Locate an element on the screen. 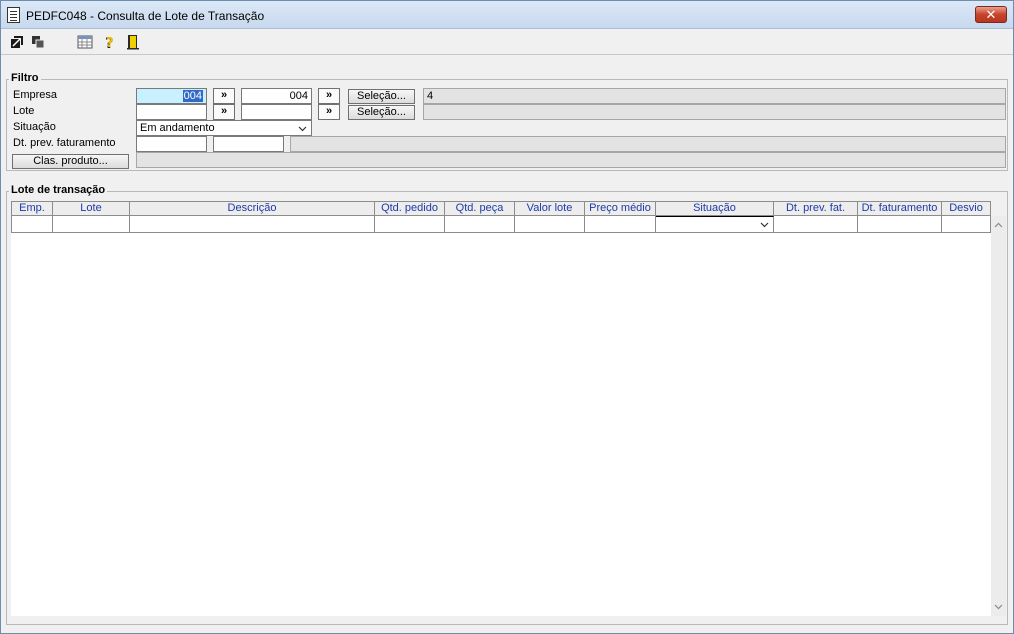 Image resolution: width=1014 pixels, height=634 pixels. cell-dt-faturamento is located at coordinates (900, 224).